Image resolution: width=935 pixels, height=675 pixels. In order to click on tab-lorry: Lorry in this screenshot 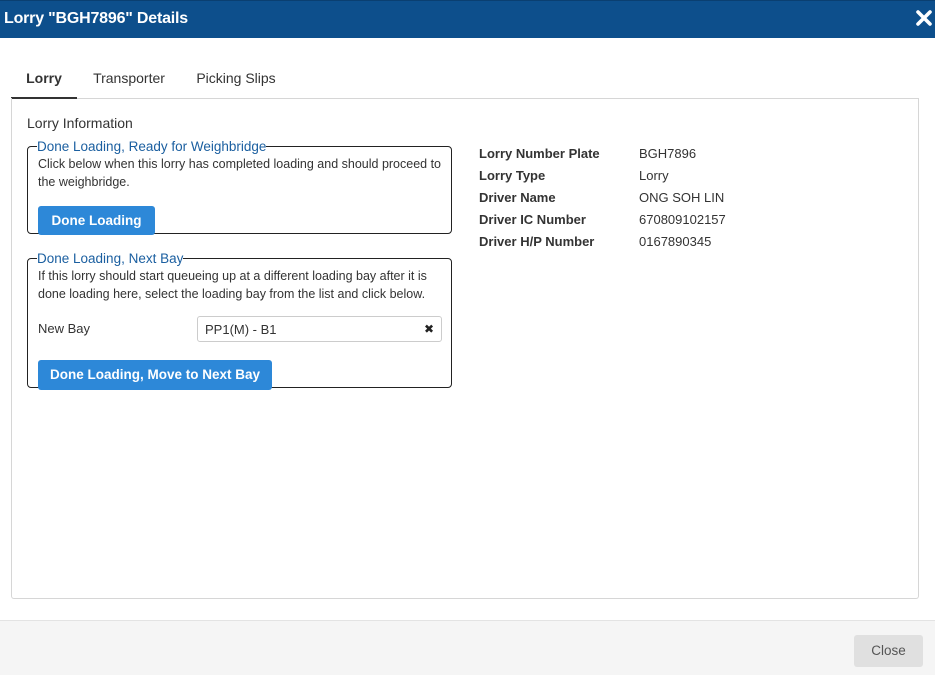, I will do `click(44, 79)`.